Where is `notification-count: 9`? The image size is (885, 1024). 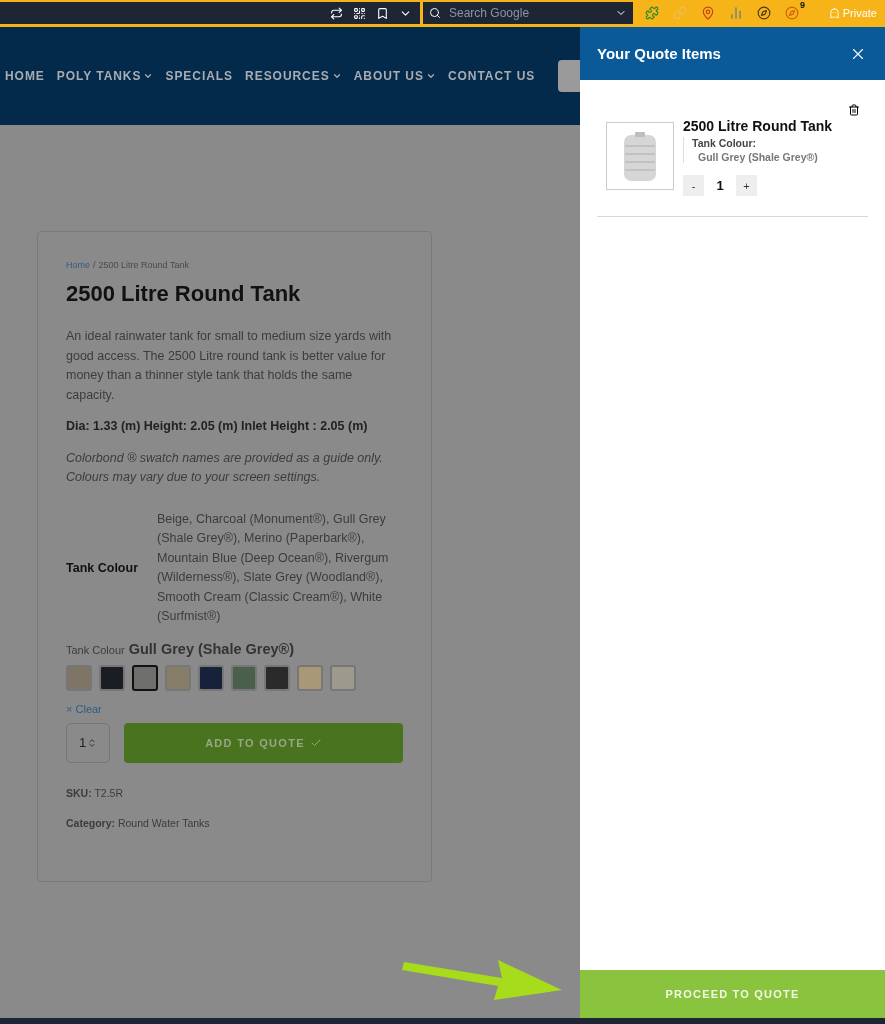
notification-count: 9 is located at coordinates (802, 5).